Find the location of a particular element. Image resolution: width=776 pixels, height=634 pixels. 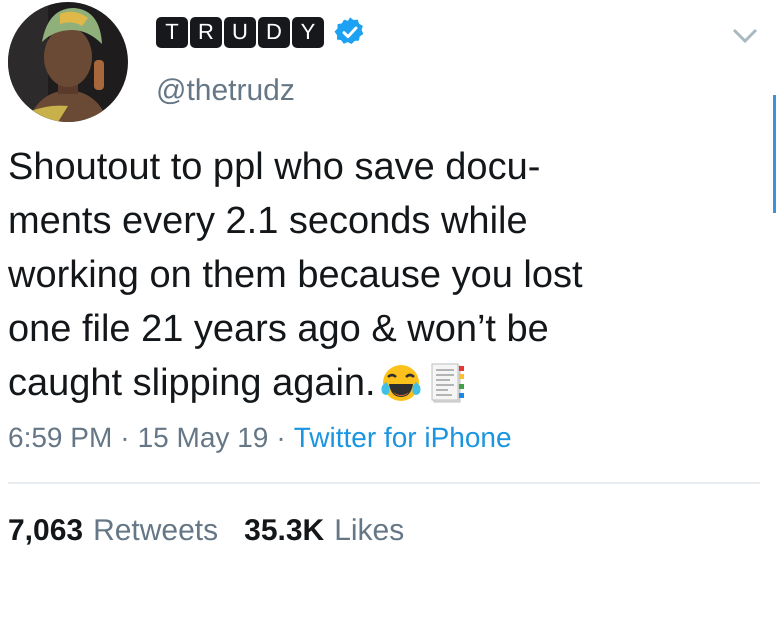

stat-label: Retweets is located at coordinates (155, 531).